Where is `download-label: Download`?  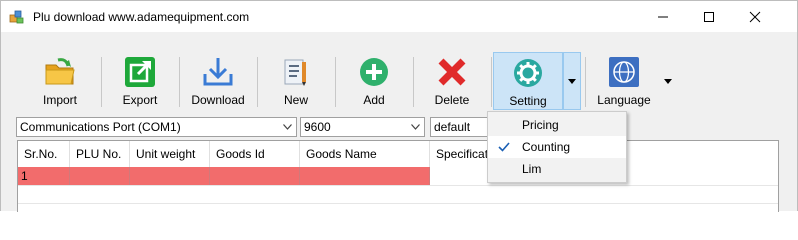 download-label: Download is located at coordinates (218, 100).